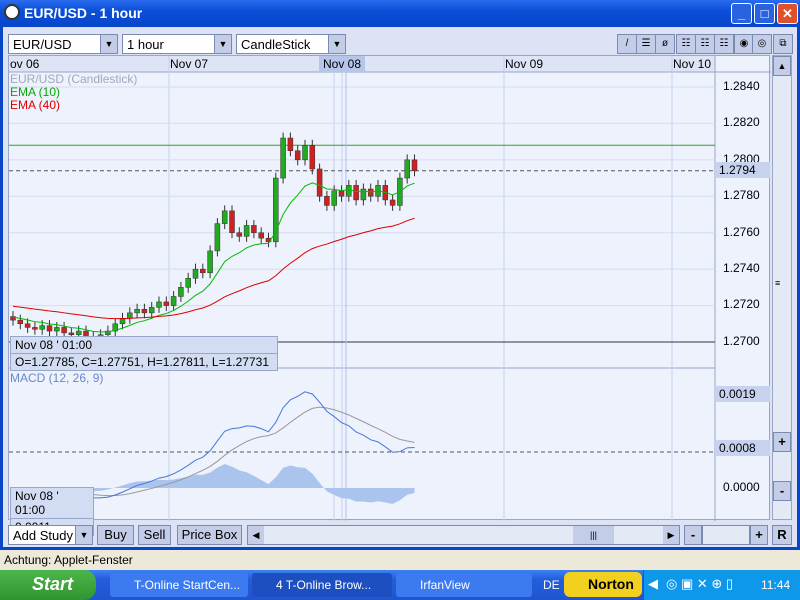 The width and height of the screenshot is (800, 600). What do you see at coordinates (782, 287) in the screenshot?
I see `vertical-scrollbar: ▲ ≡ + -` at bounding box center [782, 287].